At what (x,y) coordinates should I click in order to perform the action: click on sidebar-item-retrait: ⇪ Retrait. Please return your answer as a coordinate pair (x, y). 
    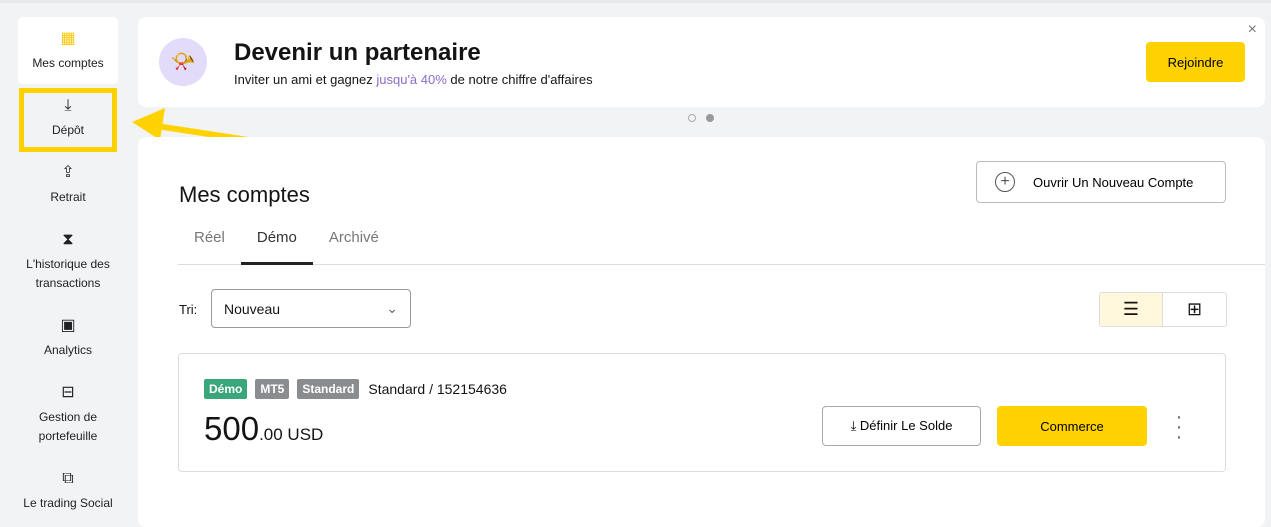
    Looking at the image, I should click on (68, 184).